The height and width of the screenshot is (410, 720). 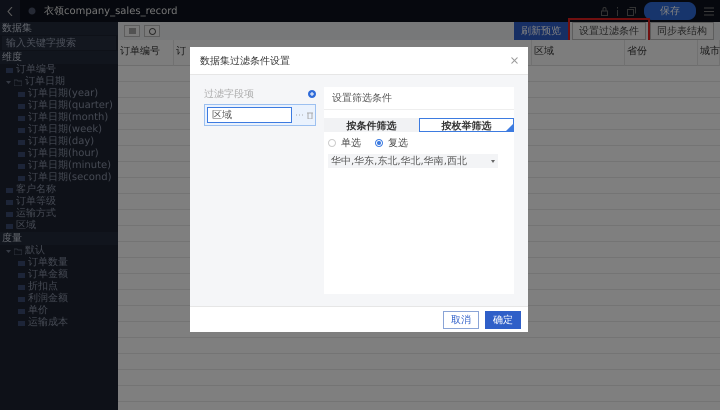 I want to click on chevron-left-icon, so click(x=10, y=11).